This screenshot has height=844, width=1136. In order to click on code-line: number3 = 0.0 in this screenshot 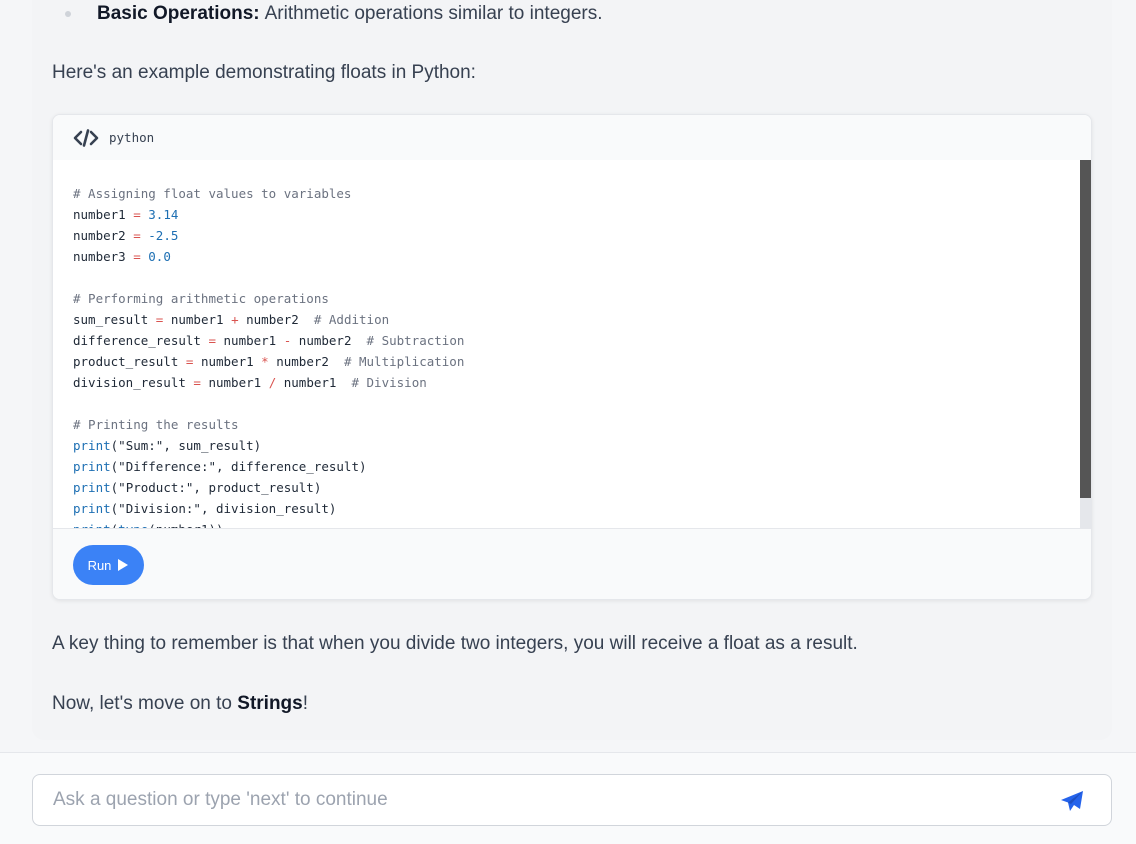, I will do `click(577, 256)`.